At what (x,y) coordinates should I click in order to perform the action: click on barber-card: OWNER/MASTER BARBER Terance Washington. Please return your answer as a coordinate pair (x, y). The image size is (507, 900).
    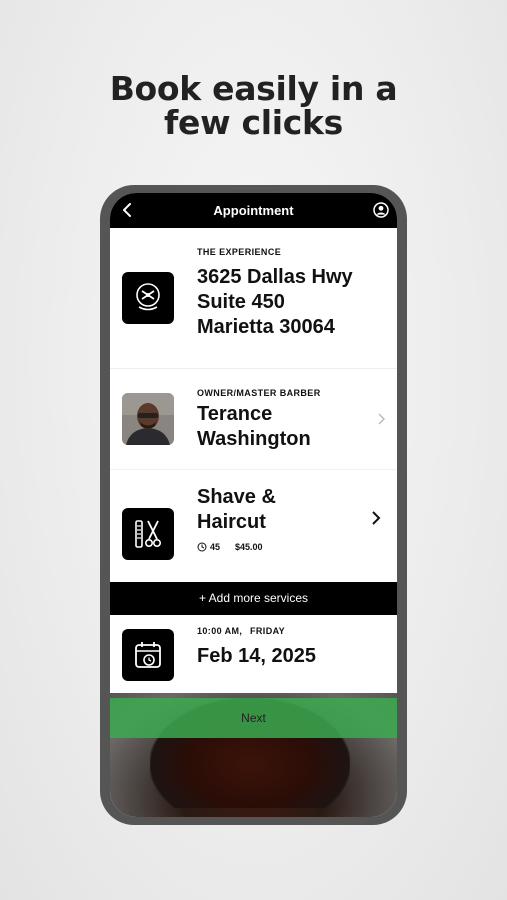
    Looking at the image, I should click on (253, 419).